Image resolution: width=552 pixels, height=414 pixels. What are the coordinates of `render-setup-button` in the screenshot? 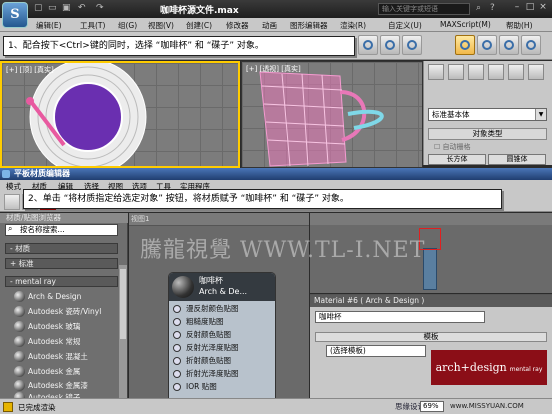 It's located at (487, 45).